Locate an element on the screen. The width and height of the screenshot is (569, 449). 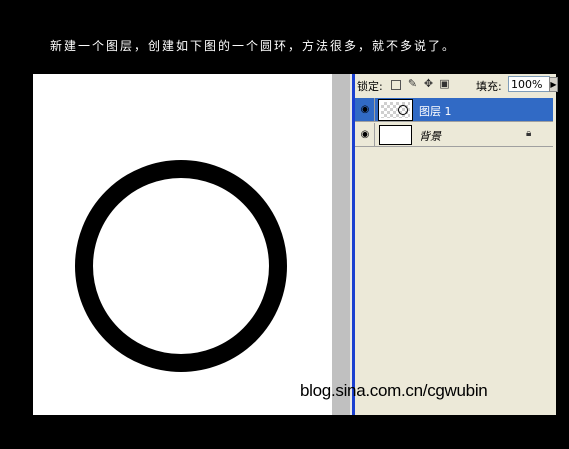
layer-row-background: ◉ 背景 🔒︎ is located at coordinates (454, 135).